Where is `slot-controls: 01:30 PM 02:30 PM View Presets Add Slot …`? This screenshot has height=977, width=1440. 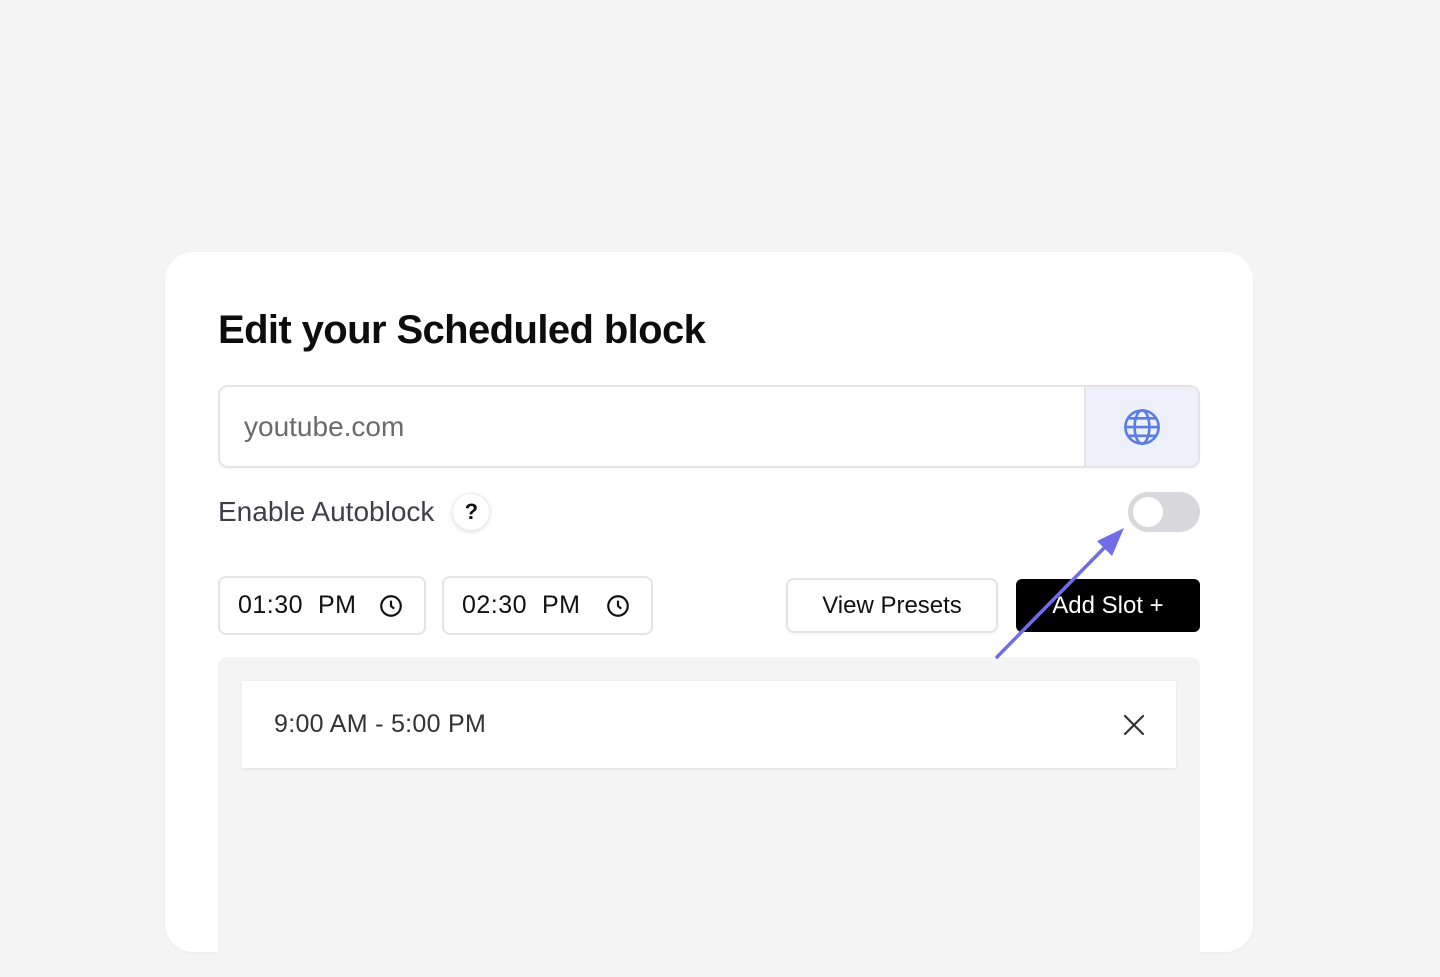 slot-controls: 01:30 PM 02:30 PM View Presets Add Slot … is located at coordinates (709, 606).